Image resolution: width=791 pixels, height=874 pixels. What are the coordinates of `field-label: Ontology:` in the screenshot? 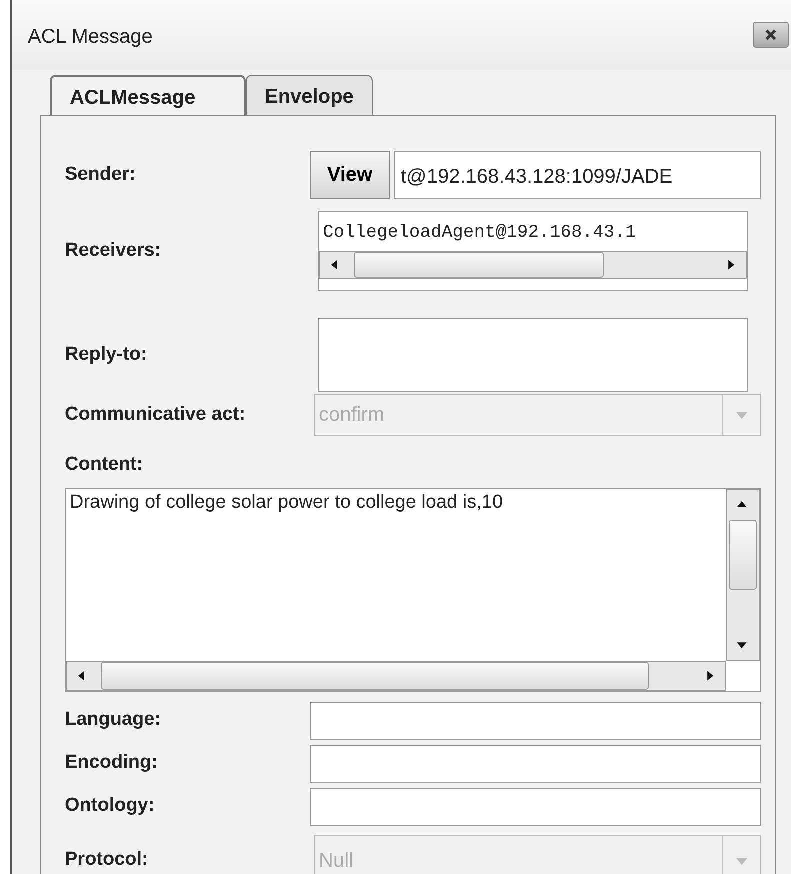 It's located at (110, 806).